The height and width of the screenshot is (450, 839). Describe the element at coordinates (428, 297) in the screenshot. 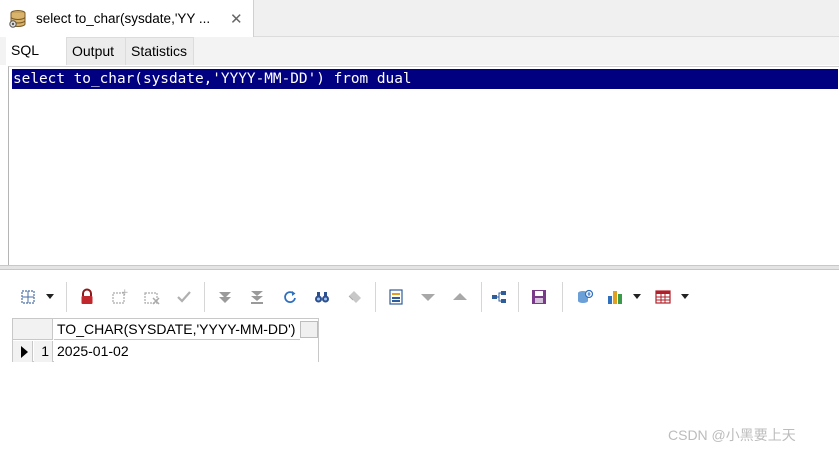

I see `previous-record-icon` at that location.